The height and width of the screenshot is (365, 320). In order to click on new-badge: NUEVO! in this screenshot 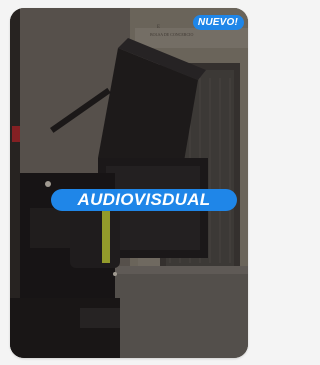, I will do `click(218, 22)`.